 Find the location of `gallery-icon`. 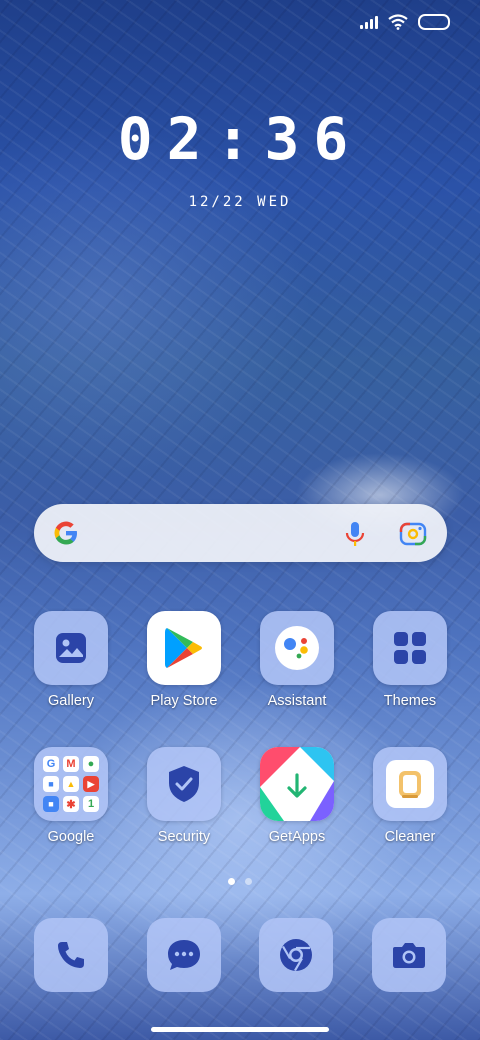

gallery-icon is located at coordinates (71, 648).